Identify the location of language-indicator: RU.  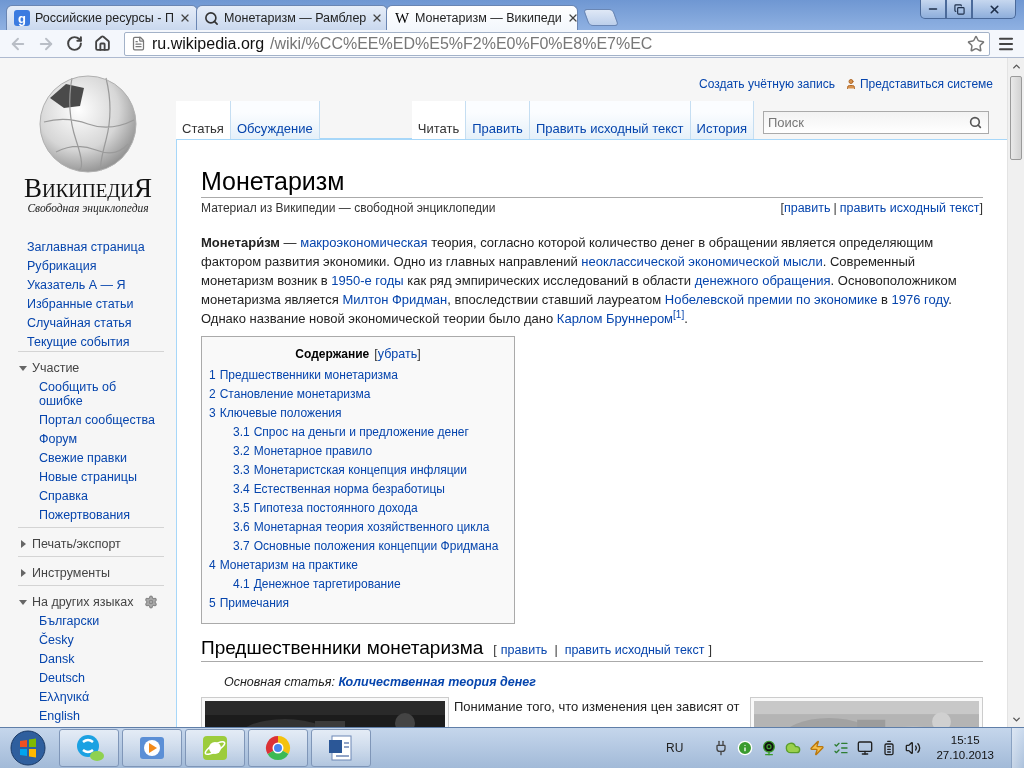
(675, 748).